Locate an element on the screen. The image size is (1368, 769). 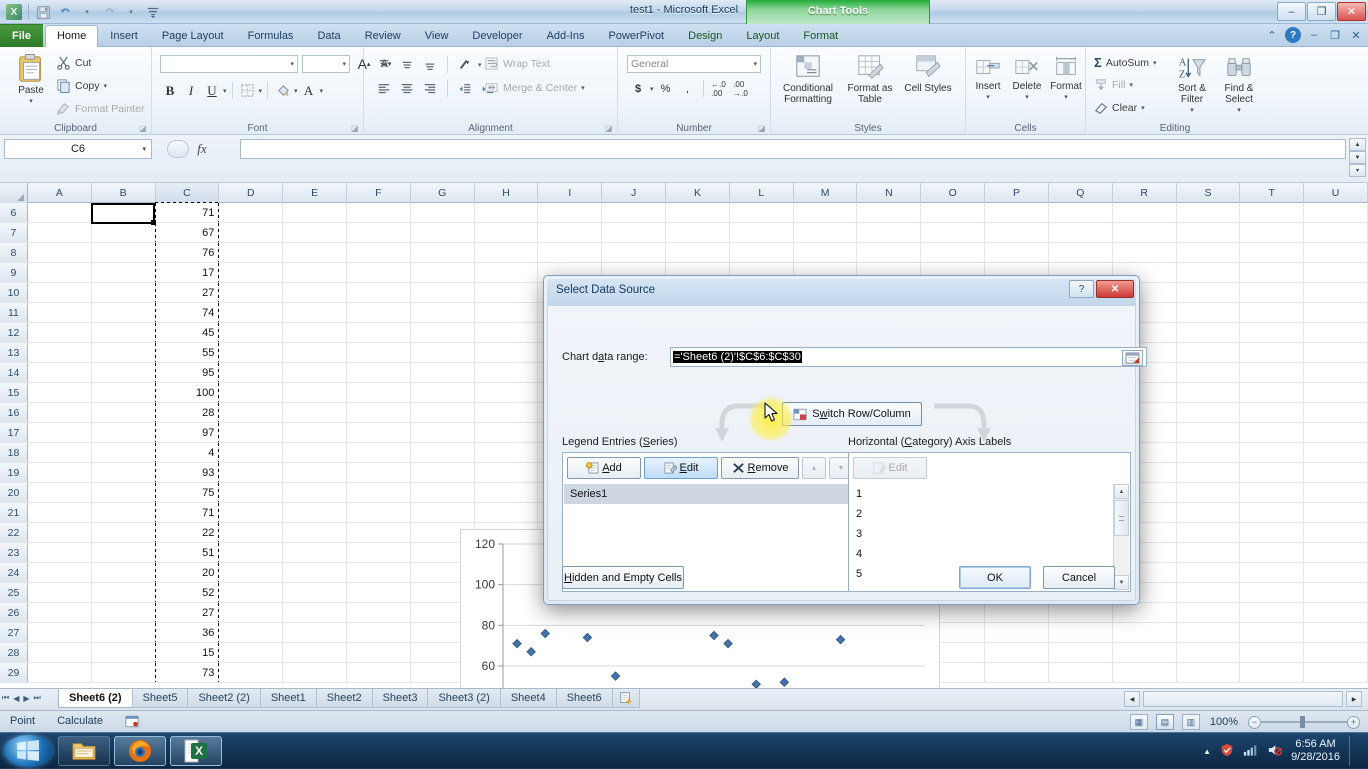
column-header-n: N is located at coordinates (889, 193).